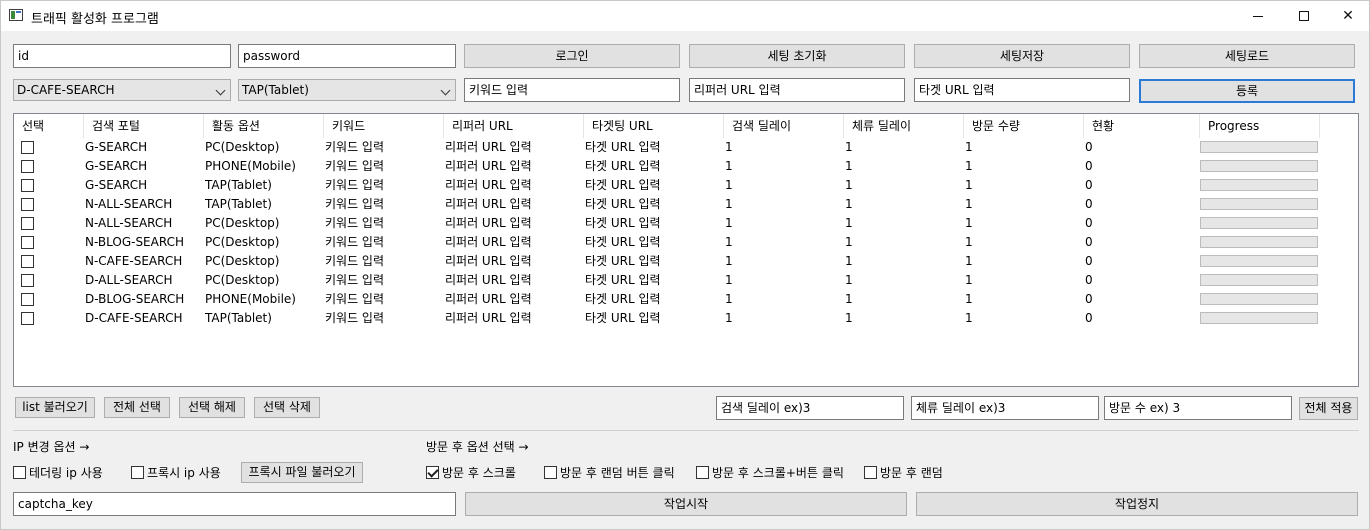 This screenshot has width=1370, height=530. I want to click on load-proxy-file-button: 프록시 파일 불러오기, so click(302, 472).